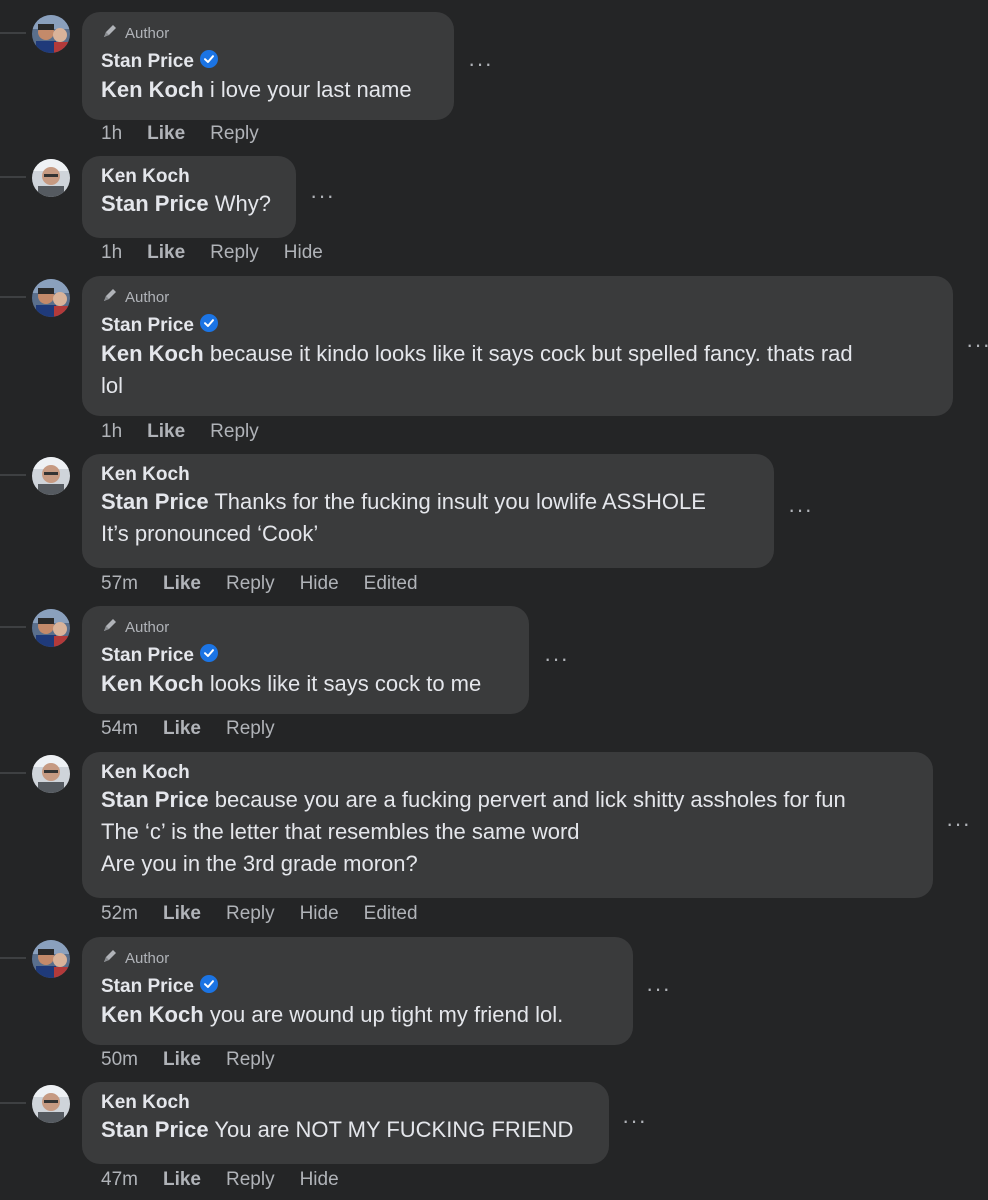 Image resolution: width=988 pixels, height=1200 pixels. What do you see at coordinates (259, 863) in the screenshot?
I see `comment-line: Are you in the 3rd grade moron?` at bounding box center [259, 863].